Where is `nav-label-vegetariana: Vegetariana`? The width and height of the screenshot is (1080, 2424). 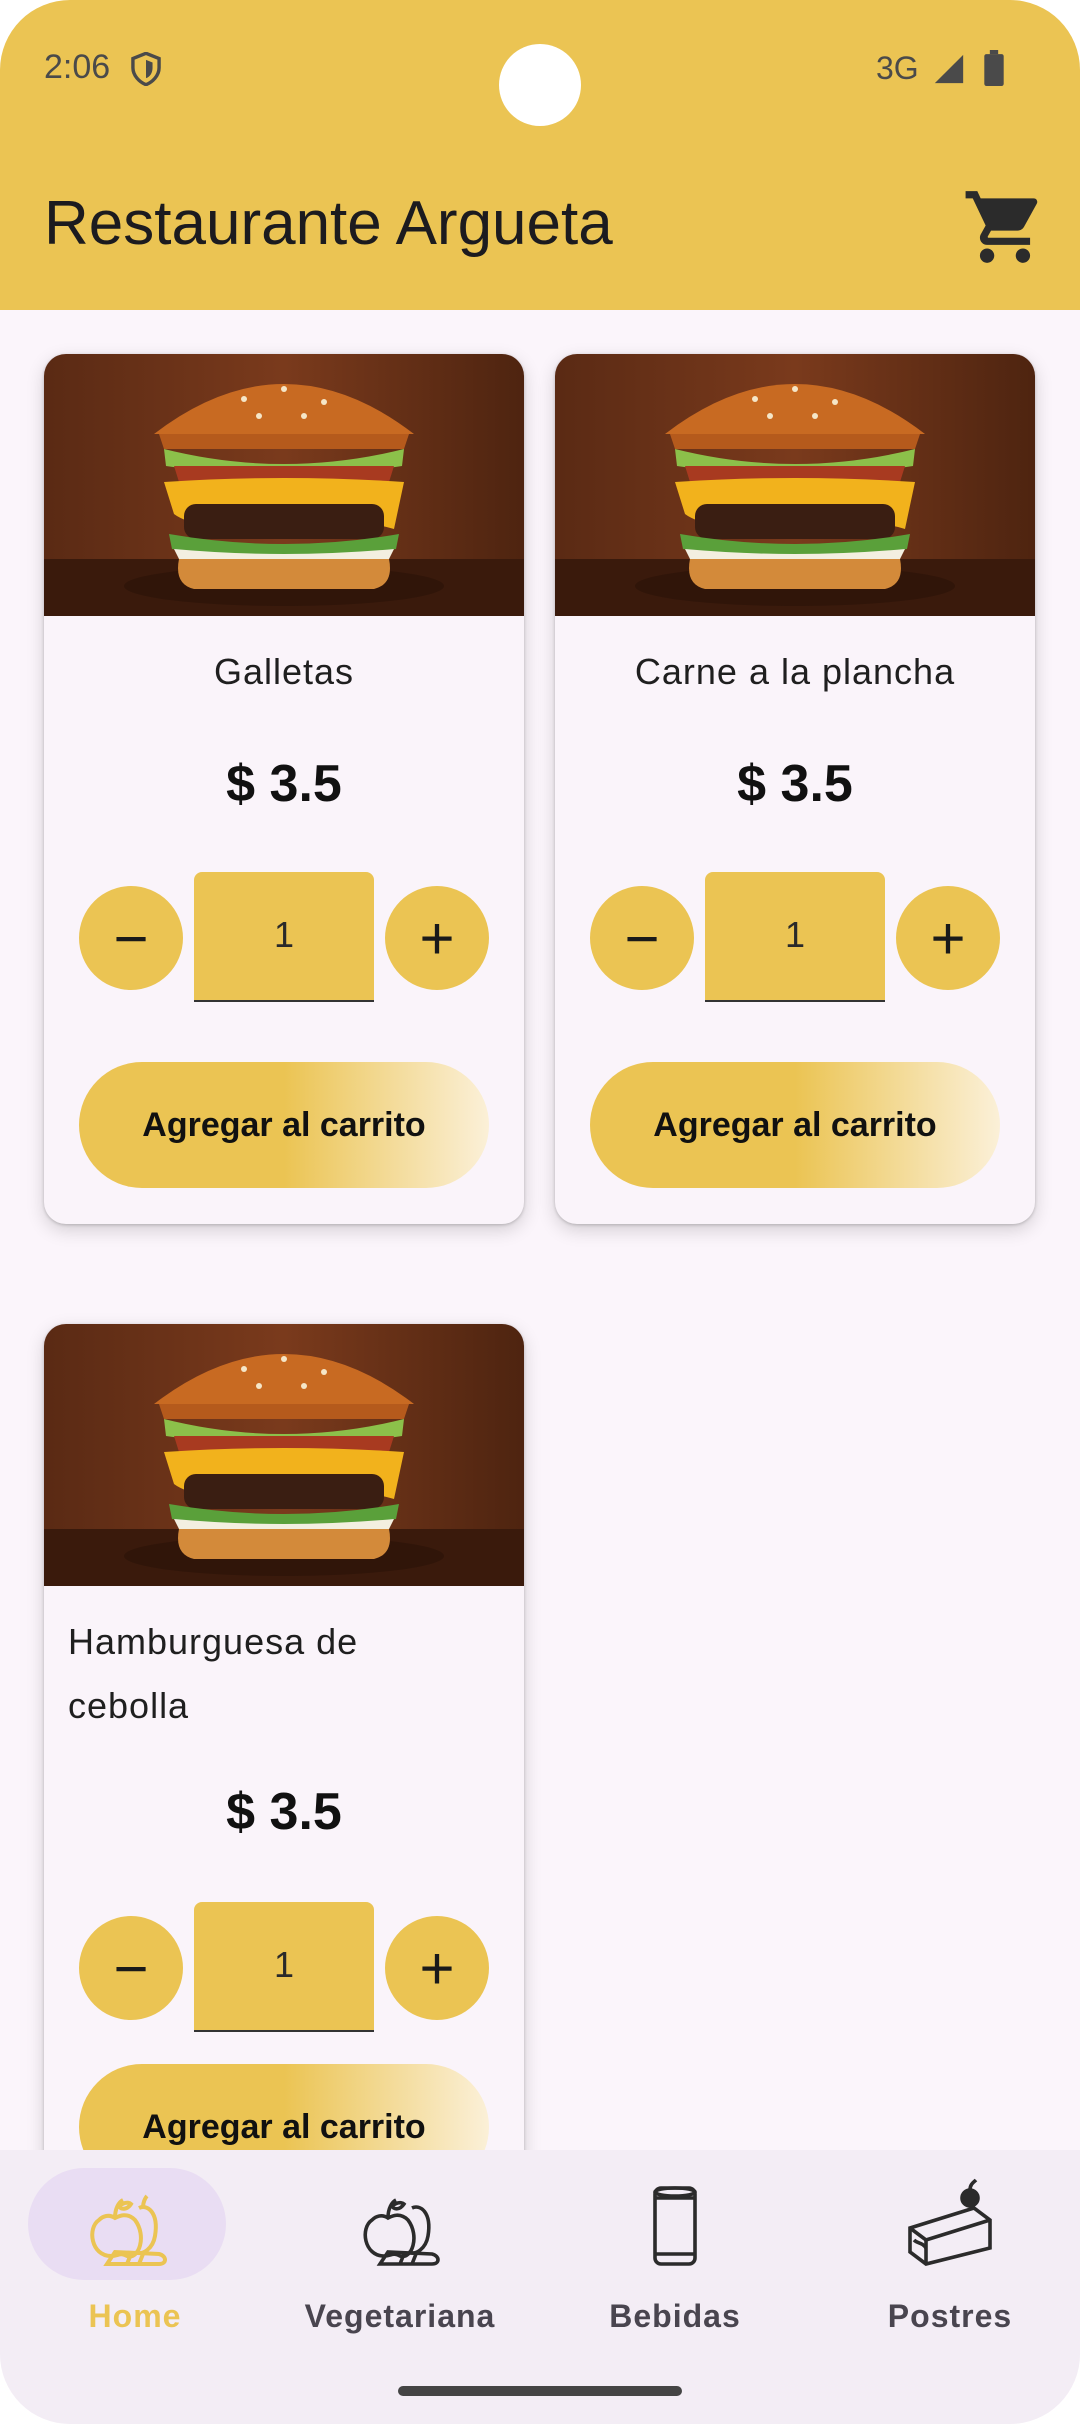
nav-label-vegetariana: Vegetariana is located at coordinates (400, 2316).